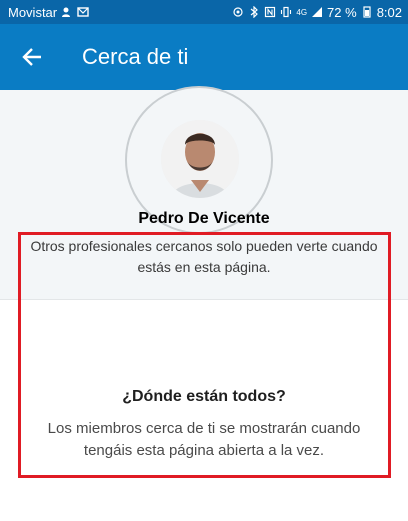 Image resolution: width=408 pixels, height=521 pixels. I want to click on back-button, so click(32, 57).